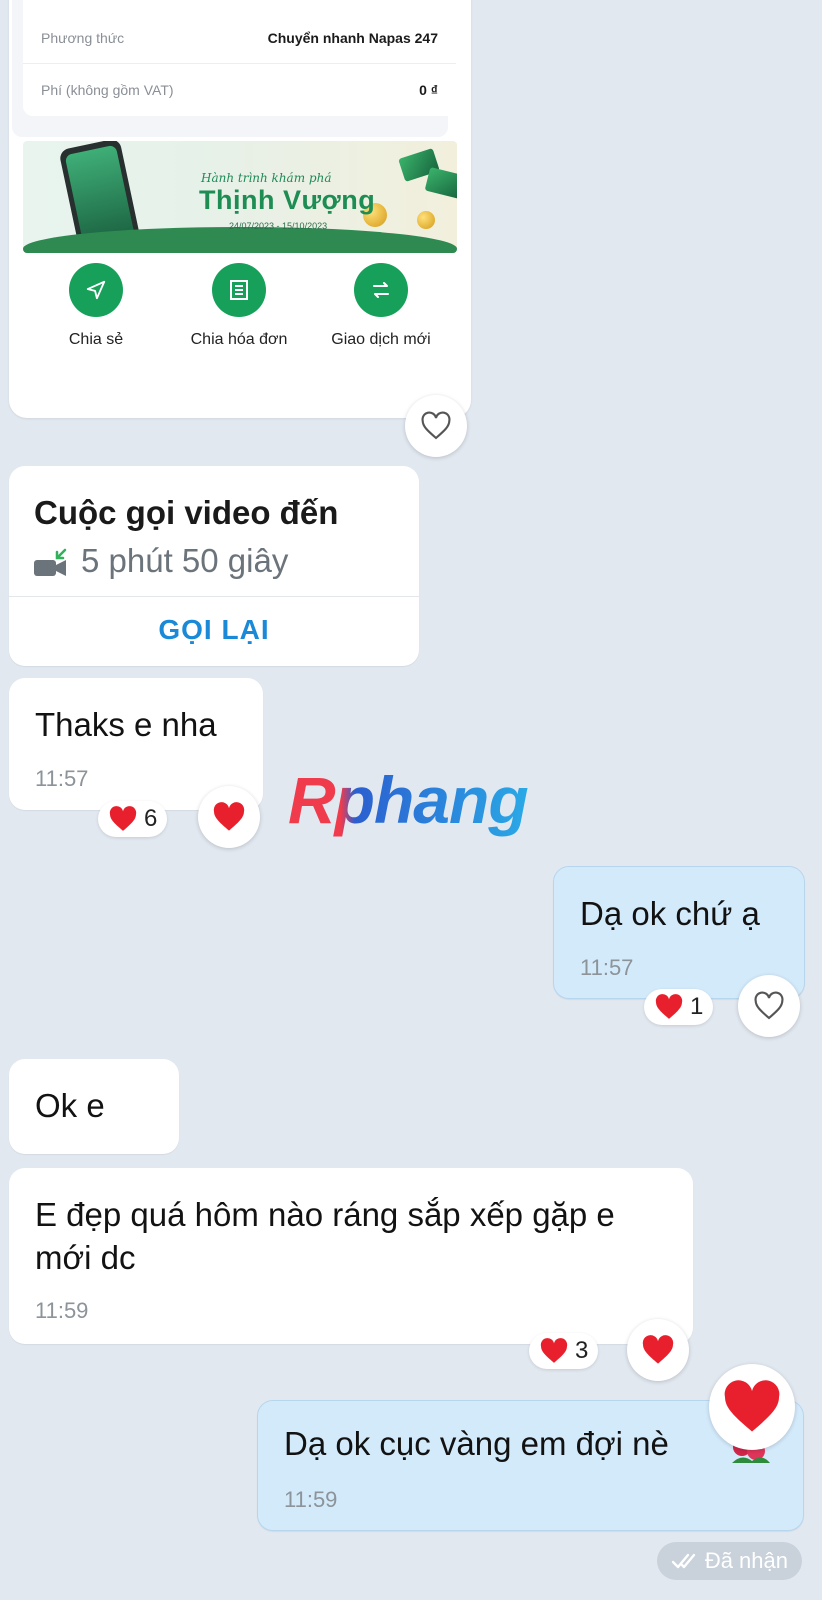 The width and height of the screenshot is (822, 1600). What do you see at coordinates (239, 38) in the screenshot?
I see `receipt-row-method: Phương thức Chuyển nhanh Napas 247` at bounding box center [239, 38].